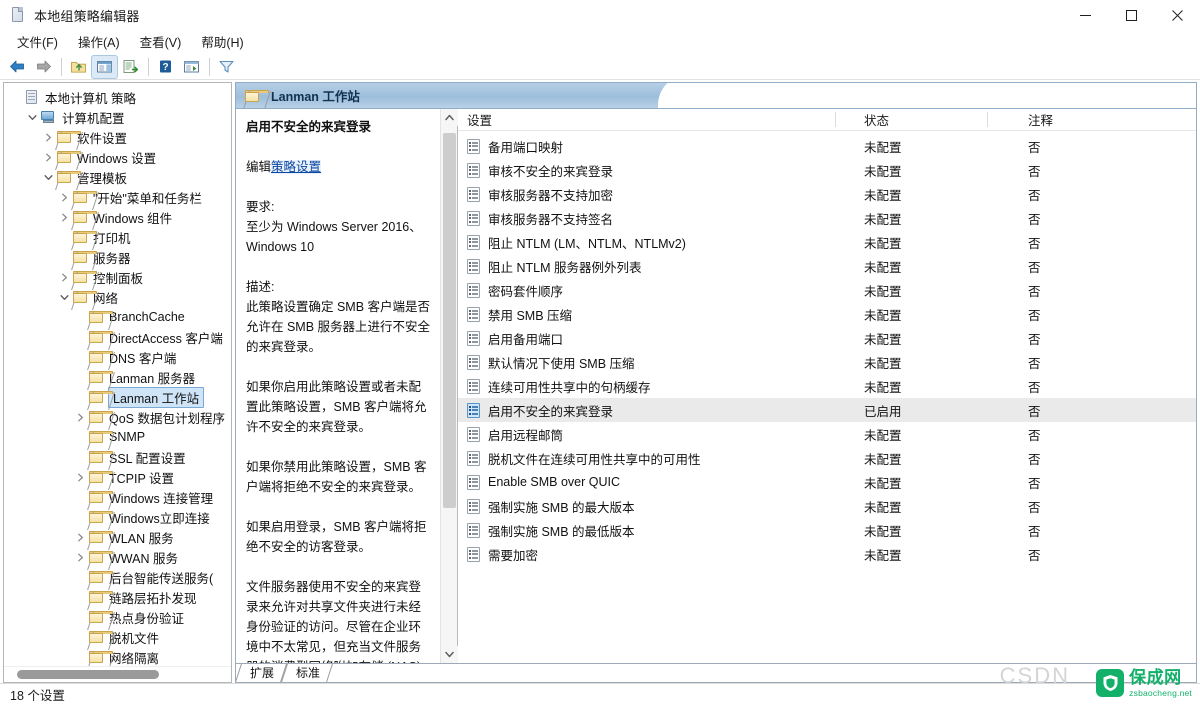  I want to click on settings-list-row: 阻止 NTLM 服务器例外列表 未配置 否, so click(827, 266).